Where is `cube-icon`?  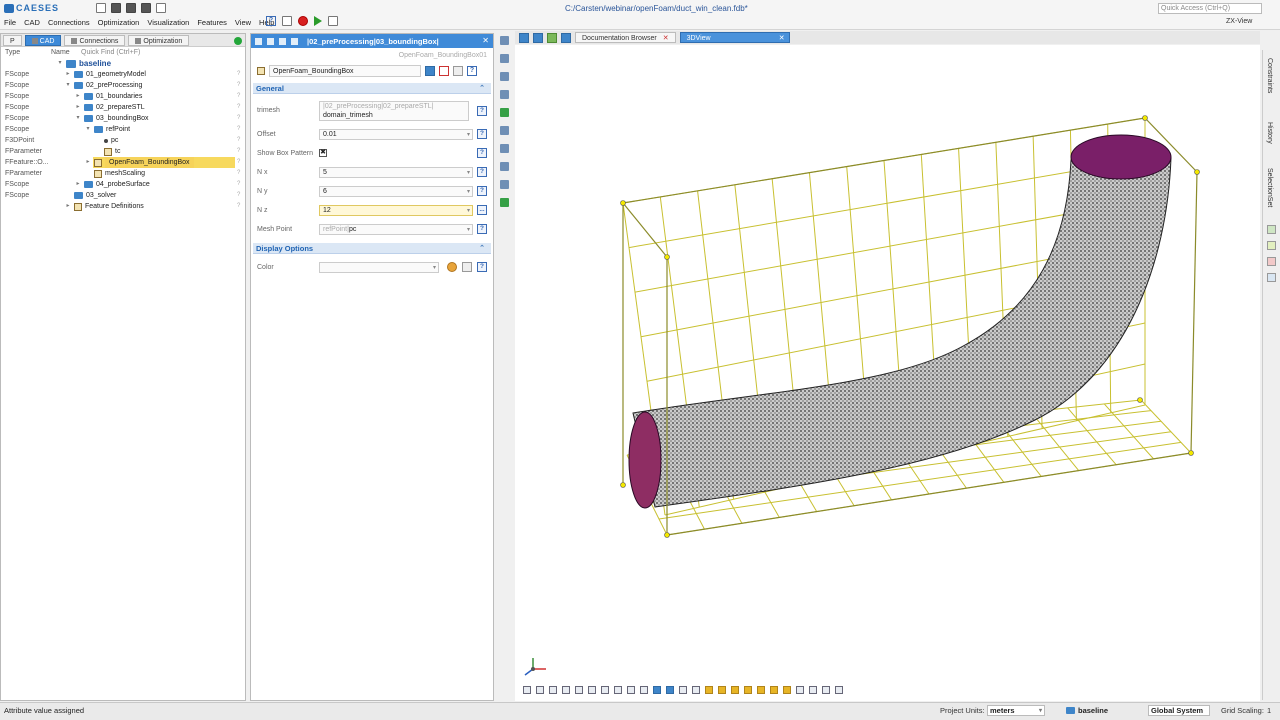 cube-icon is located at coordinates (696, 690).